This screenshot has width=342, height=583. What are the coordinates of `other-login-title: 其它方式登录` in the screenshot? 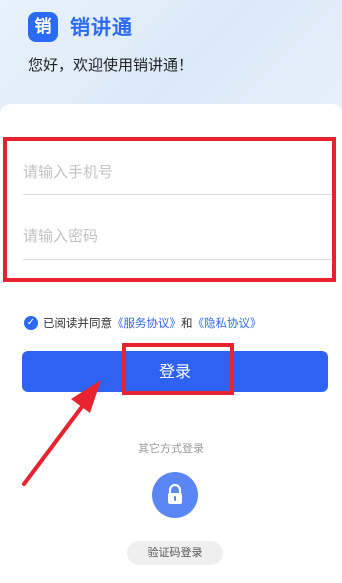 It's located at (171, 448).